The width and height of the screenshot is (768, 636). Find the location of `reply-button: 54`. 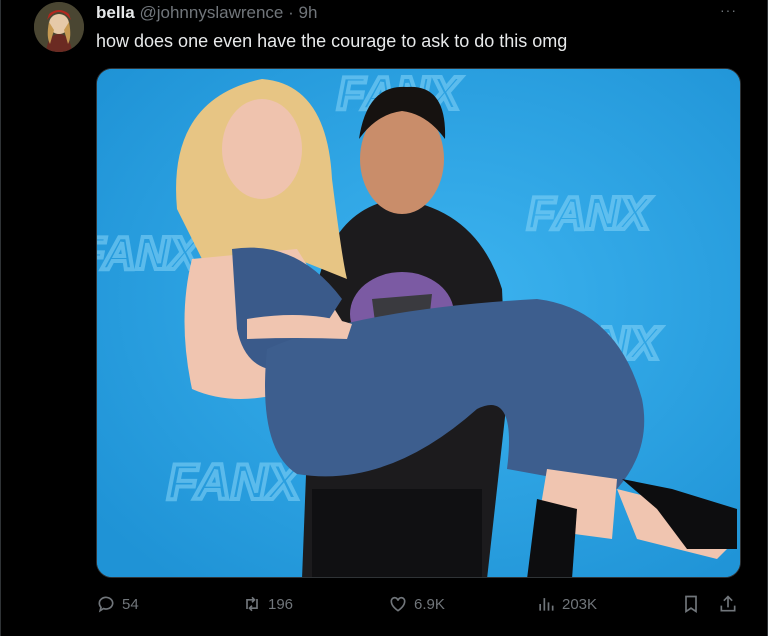

reply-button: 54 is located at coordinates (117, 604).